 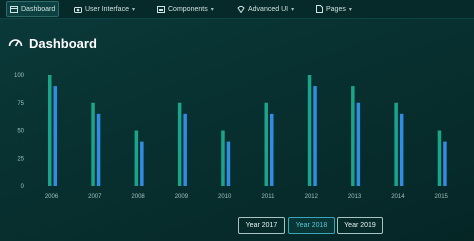 What do you see at coordinates (311, 225) in the screenshot?
I see `year-2018-button: Year 2018` at bounding box center [311, 225].